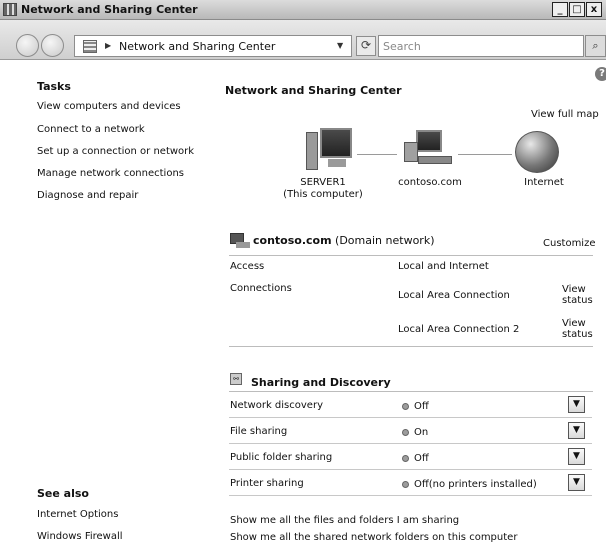  What do you see at coordinates (303, 10) in the screenshot?
I see `title-bar: Network and Sharing Center _ □ x` at bounding box center [303, 10].